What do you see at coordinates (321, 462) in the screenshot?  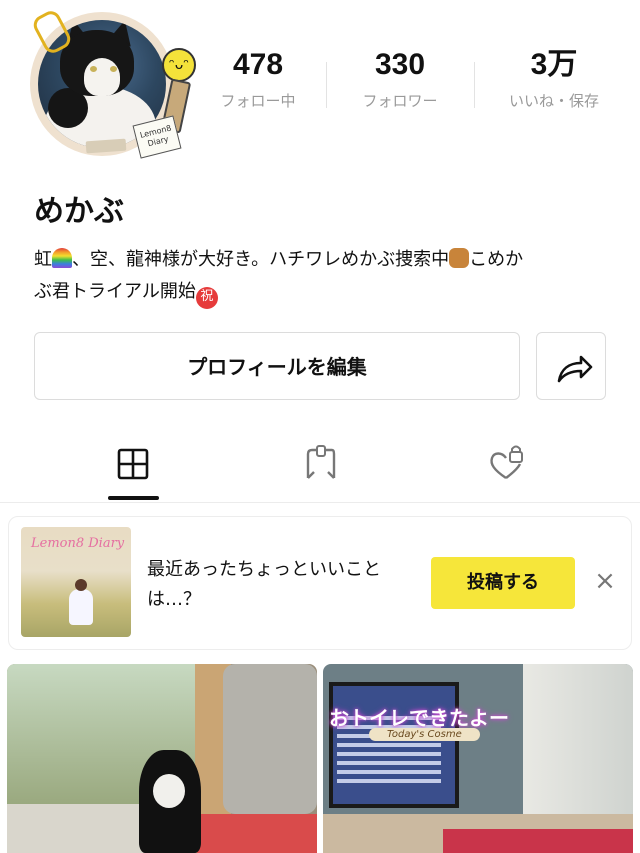 I see `bookmark-icon` at bounding box center [321, 462].